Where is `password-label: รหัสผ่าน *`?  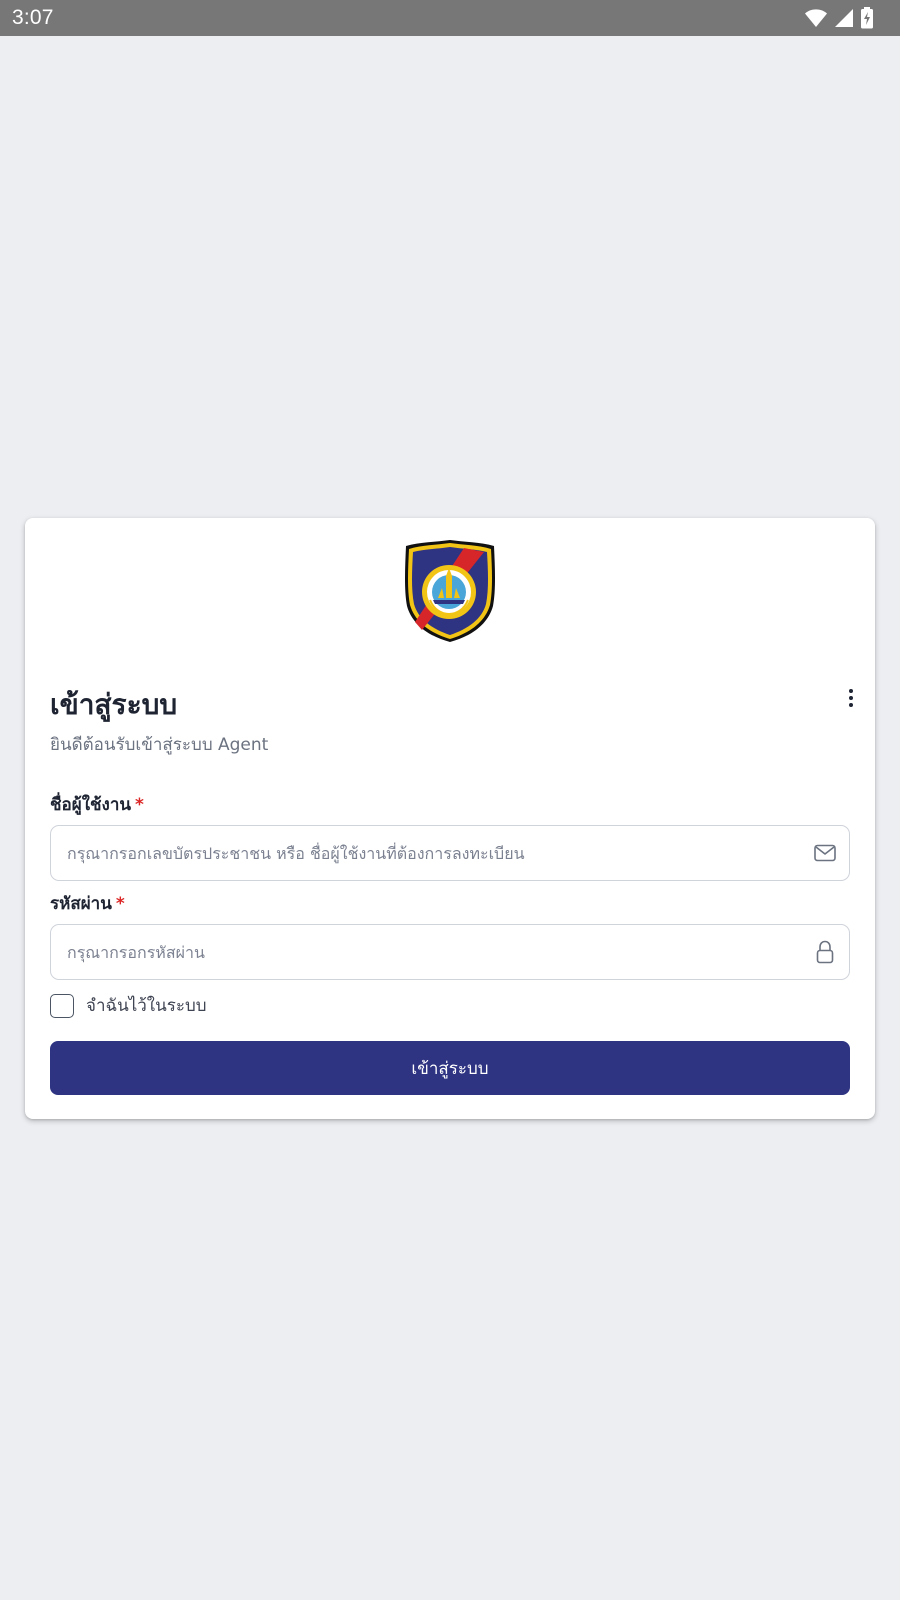
password-label: รหัสผ่าน * is located at coordinates (87, 904).